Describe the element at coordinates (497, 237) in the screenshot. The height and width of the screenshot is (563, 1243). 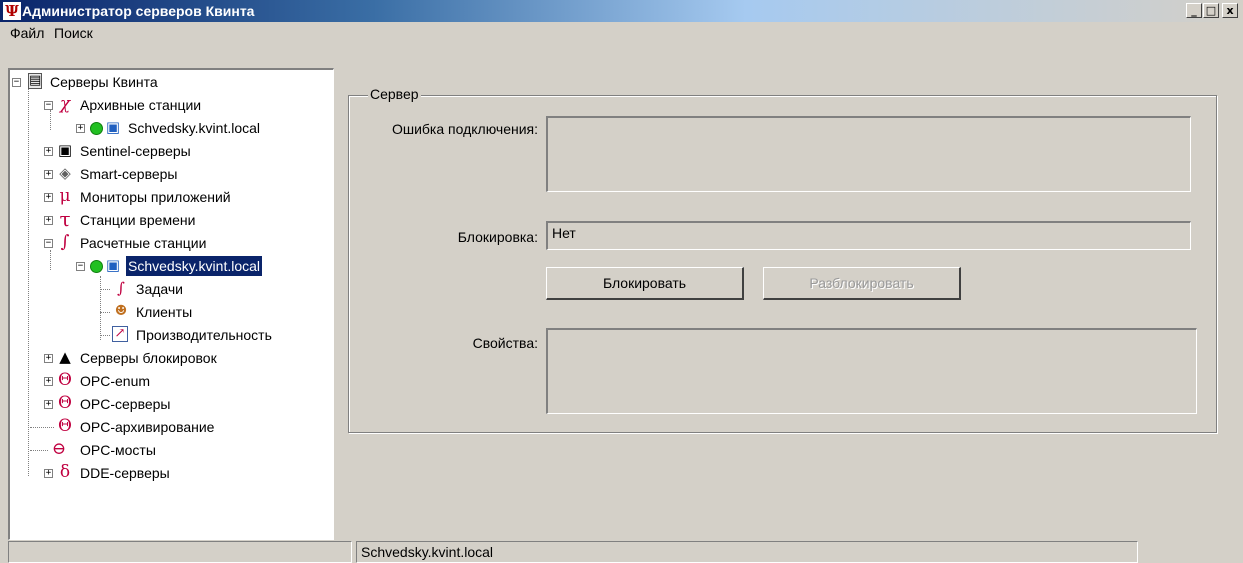
I see `lock-label: Блокировка:` at that location.